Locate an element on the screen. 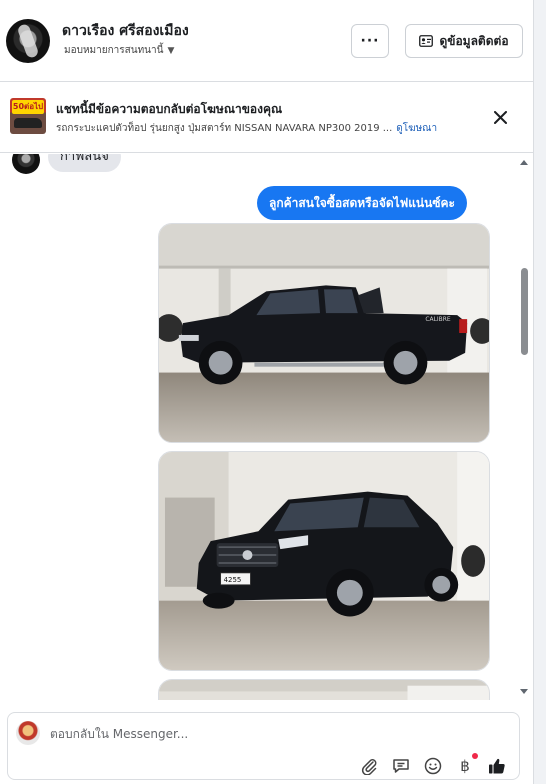 The height and width of the screenshot is (784, 546). license-plate-text: 4255 is located at coordinates (233, 580).